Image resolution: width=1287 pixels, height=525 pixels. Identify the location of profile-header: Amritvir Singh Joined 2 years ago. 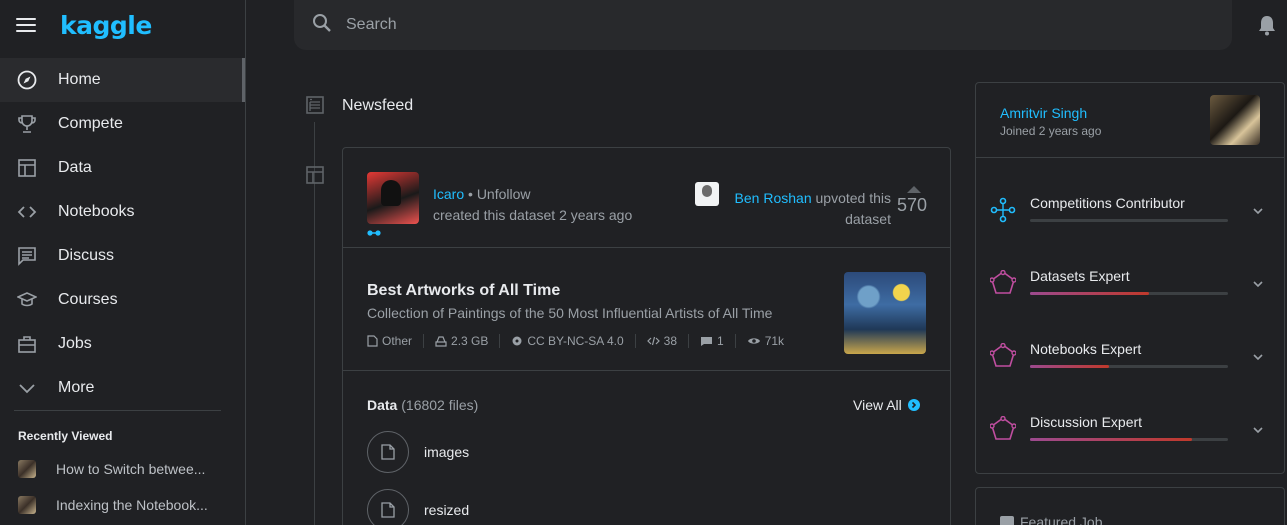
(1130, 120).